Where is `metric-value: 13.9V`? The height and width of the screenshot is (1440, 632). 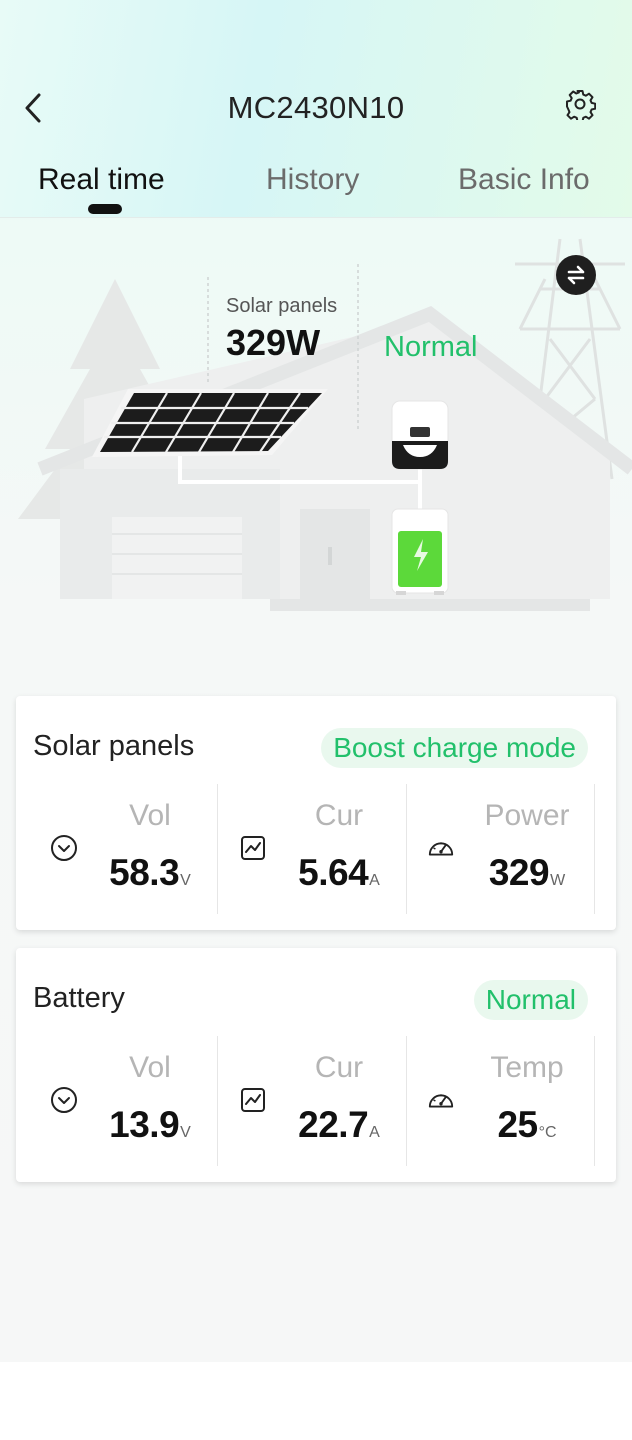 metric-value: 13.9V is located at coordinates (150, 1125).